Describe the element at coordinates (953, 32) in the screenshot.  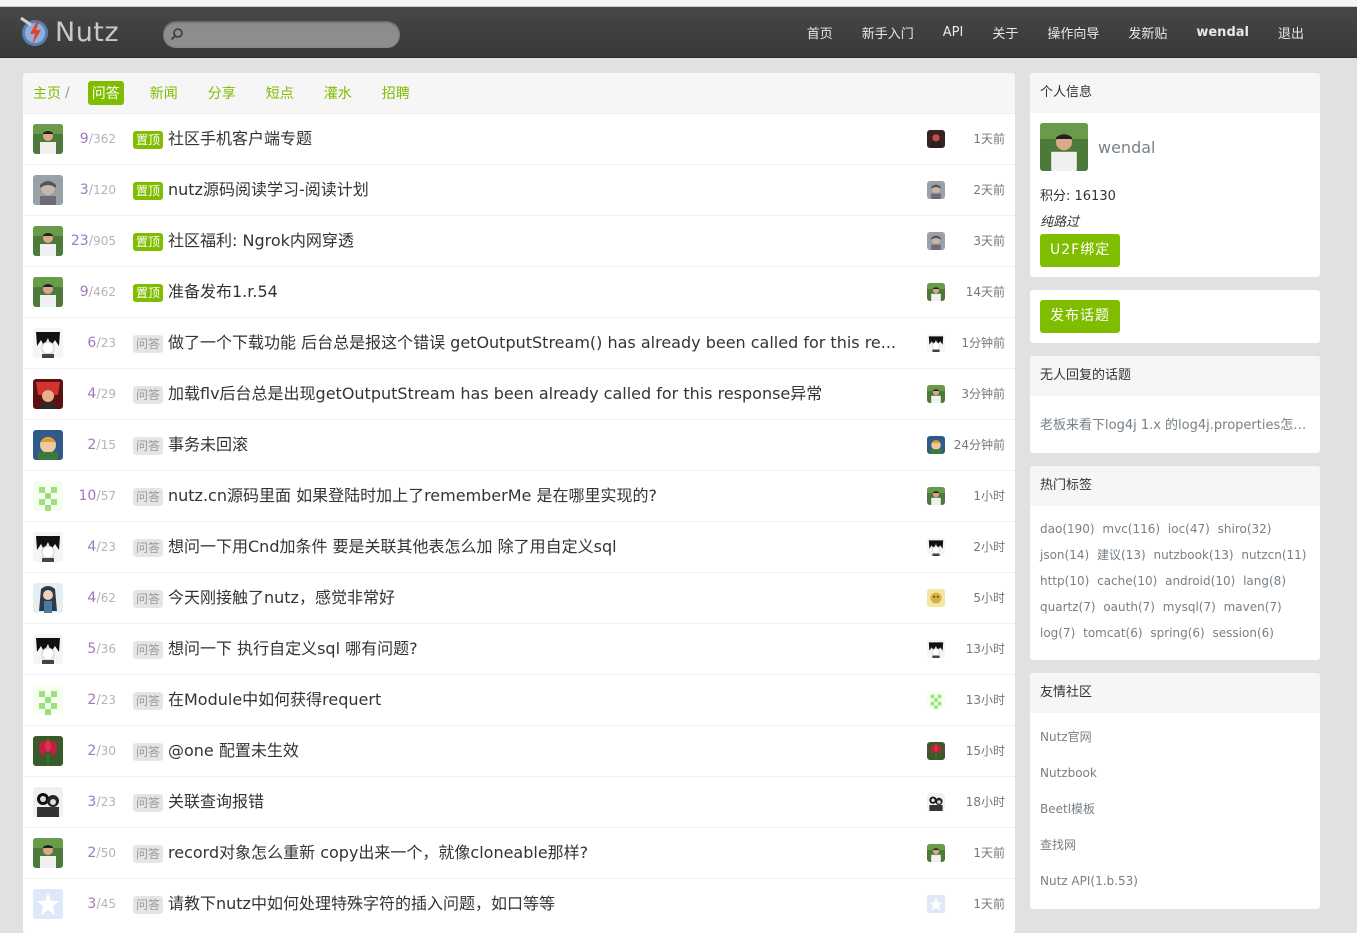
I see `nav-api: API` at that location.